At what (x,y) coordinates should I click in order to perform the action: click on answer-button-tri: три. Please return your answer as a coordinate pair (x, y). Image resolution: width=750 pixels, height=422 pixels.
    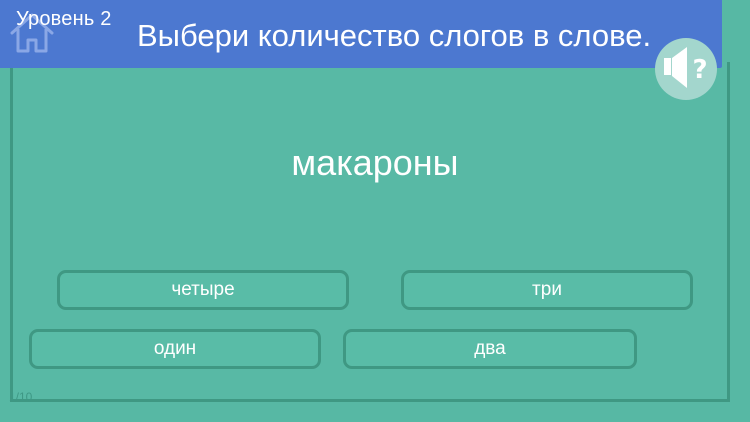
    Looking at the image, I should click on (547, 290).